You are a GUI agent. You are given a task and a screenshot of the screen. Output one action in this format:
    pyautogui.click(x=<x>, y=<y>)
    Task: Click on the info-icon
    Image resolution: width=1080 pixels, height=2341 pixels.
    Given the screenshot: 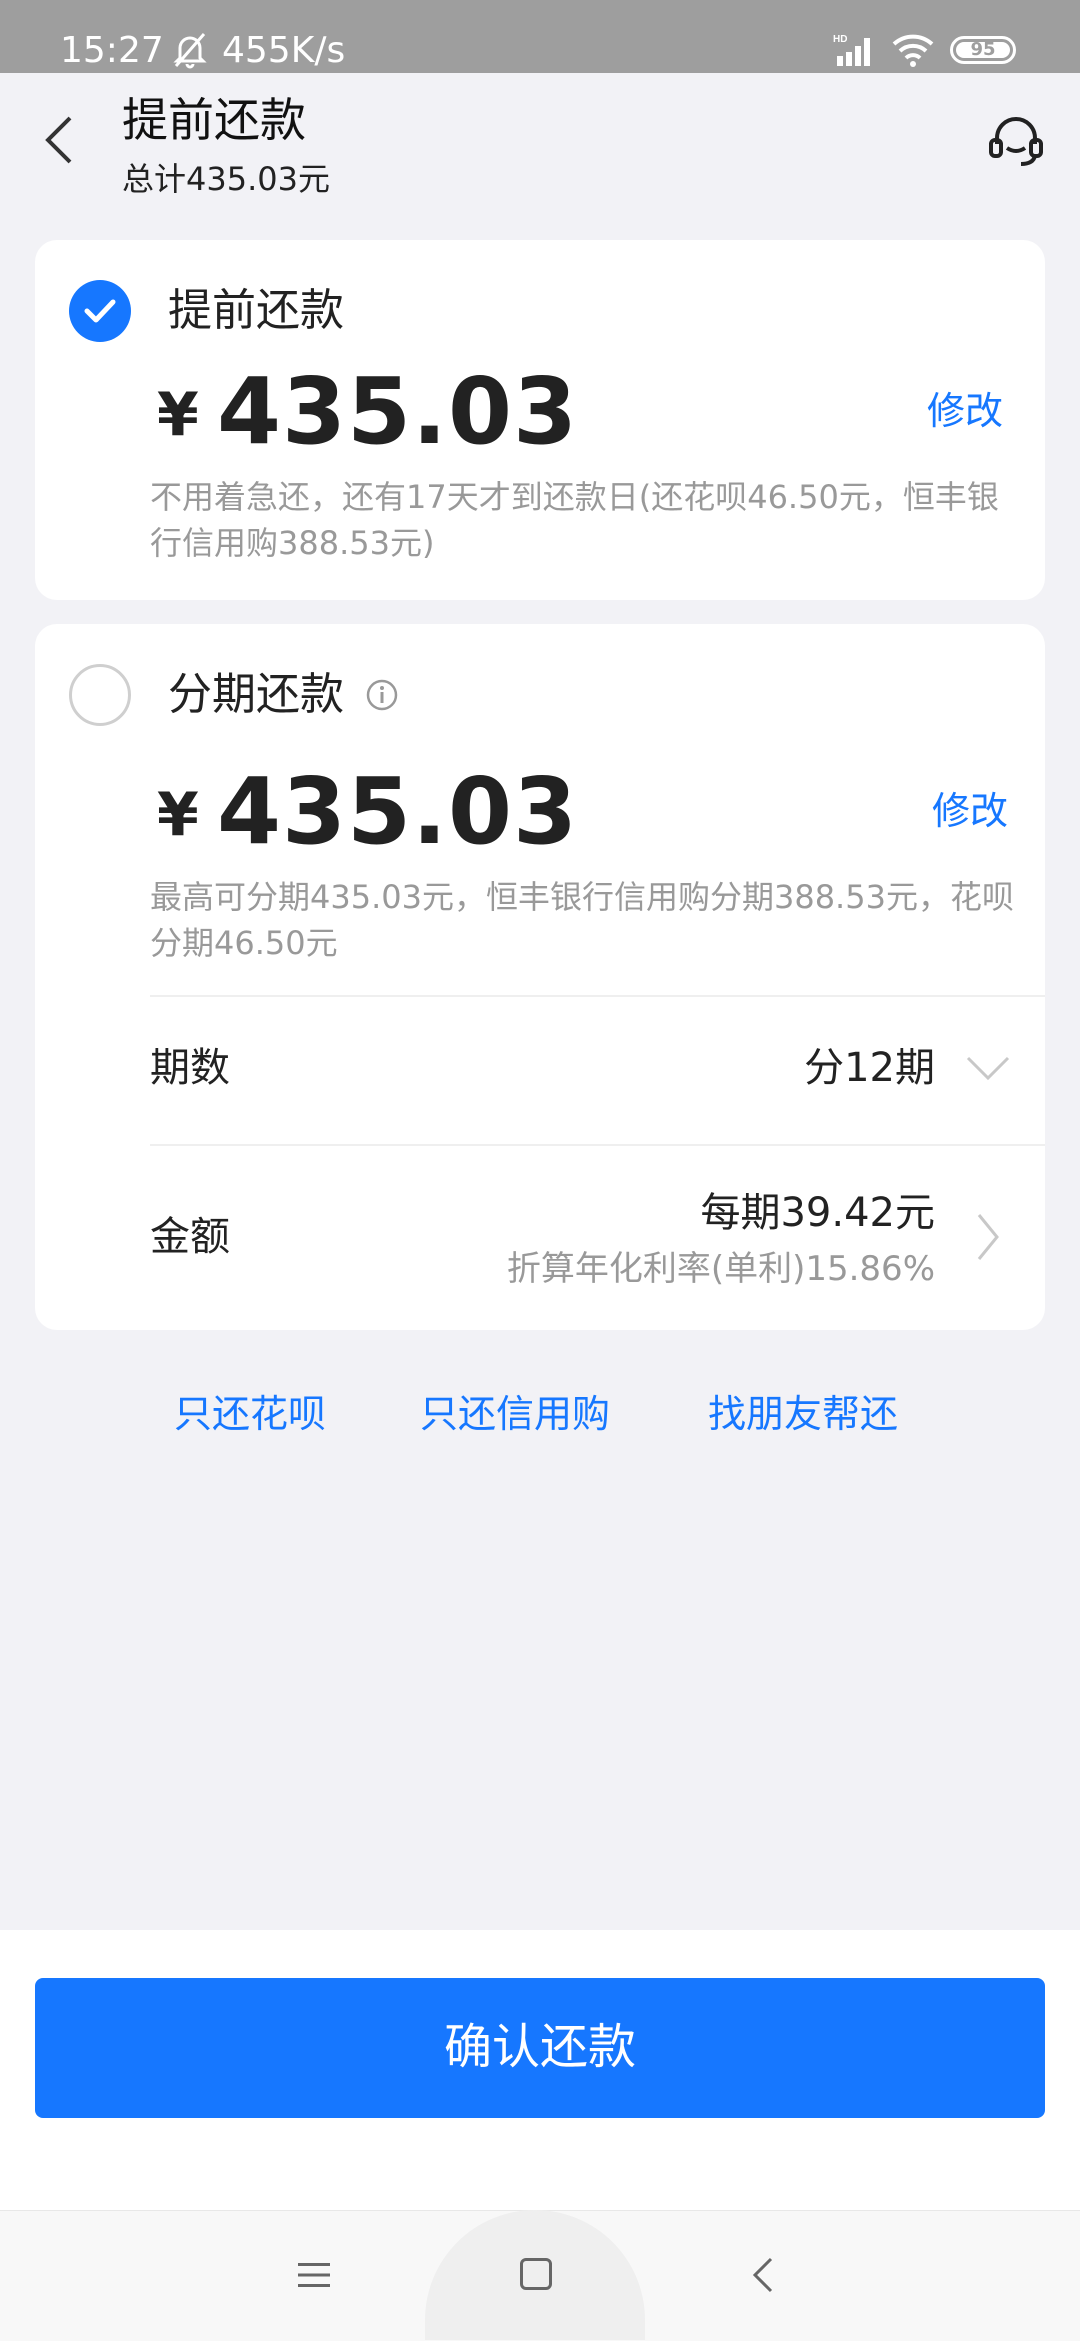 What is the action you would take?
    pyautogui.click(x=382, y=695)
    